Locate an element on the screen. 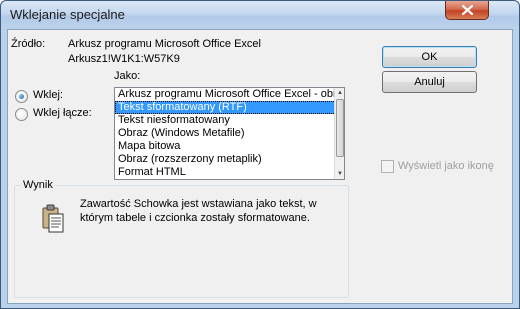  scroll-up-icon: ▲ is located at coordinates (339, 93).